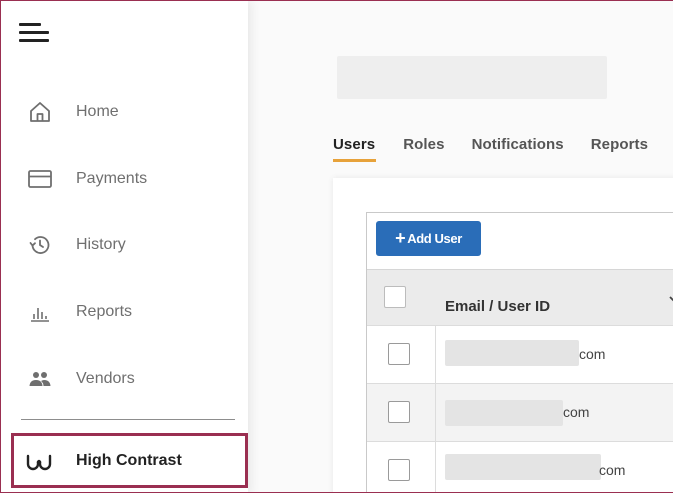  Describe the element at coordinates (520, 297) in the screenshot. I see `table-header: Email / User ID` at that location.